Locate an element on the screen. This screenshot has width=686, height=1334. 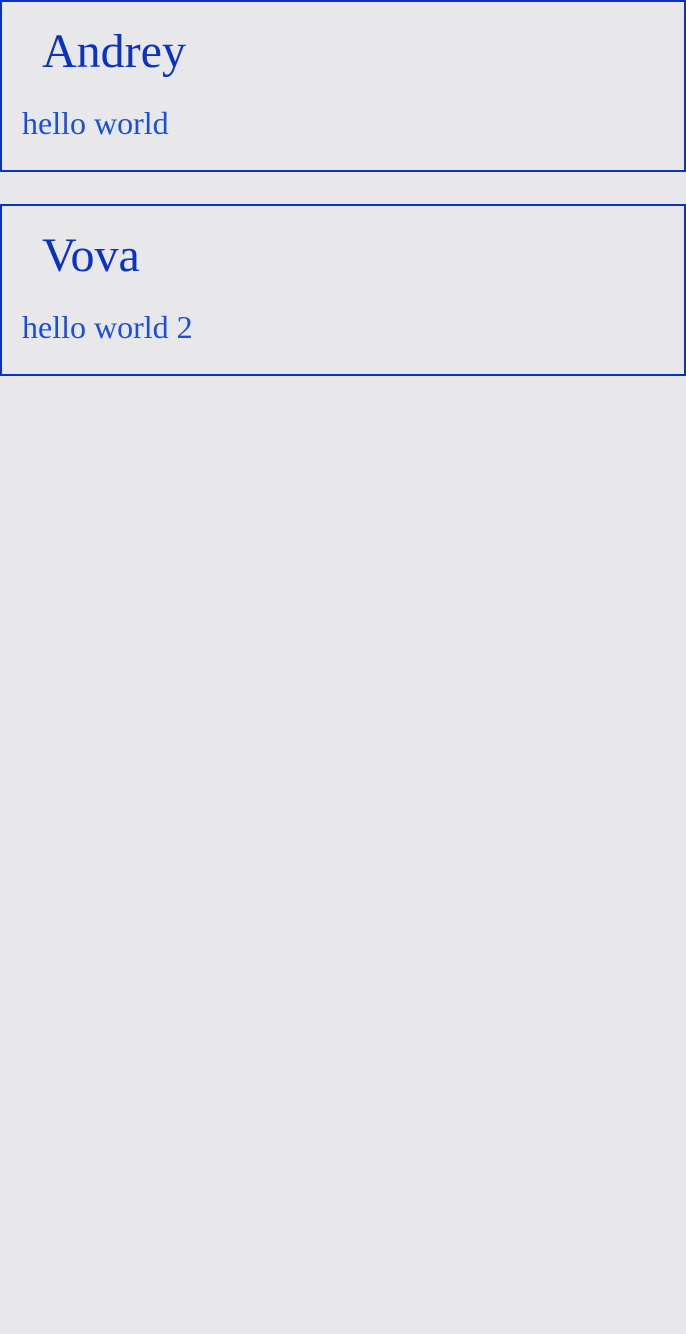
message-card: Andrey hello world is located at coordinates (343, 86).